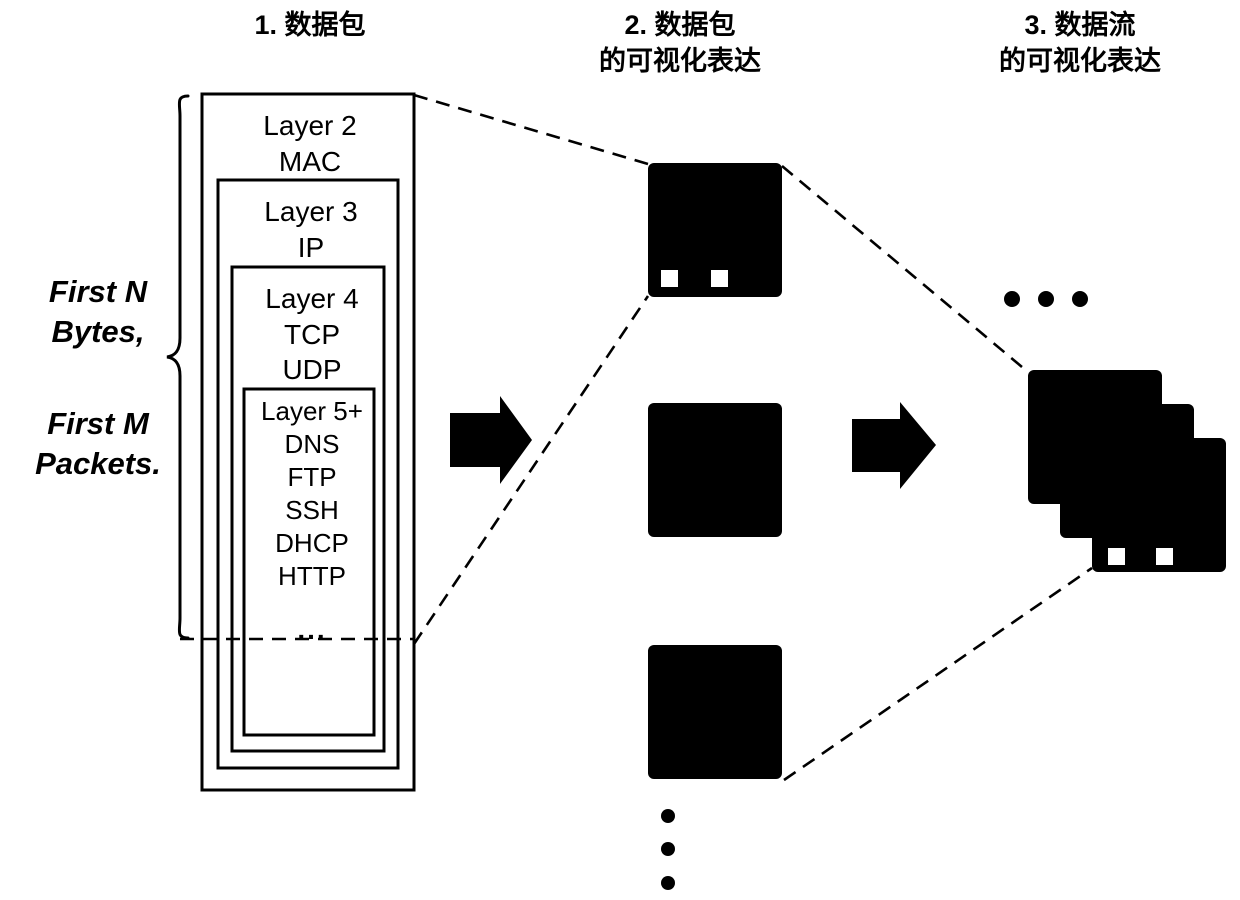 This screenshot has width=1240, height=900. Describe the element at coordinates (531, 129) in the screenshot. I see `leader-packet-top` at that location.